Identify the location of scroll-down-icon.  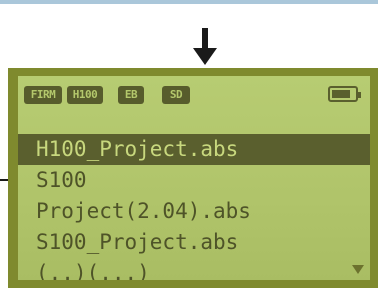
(358, 269).